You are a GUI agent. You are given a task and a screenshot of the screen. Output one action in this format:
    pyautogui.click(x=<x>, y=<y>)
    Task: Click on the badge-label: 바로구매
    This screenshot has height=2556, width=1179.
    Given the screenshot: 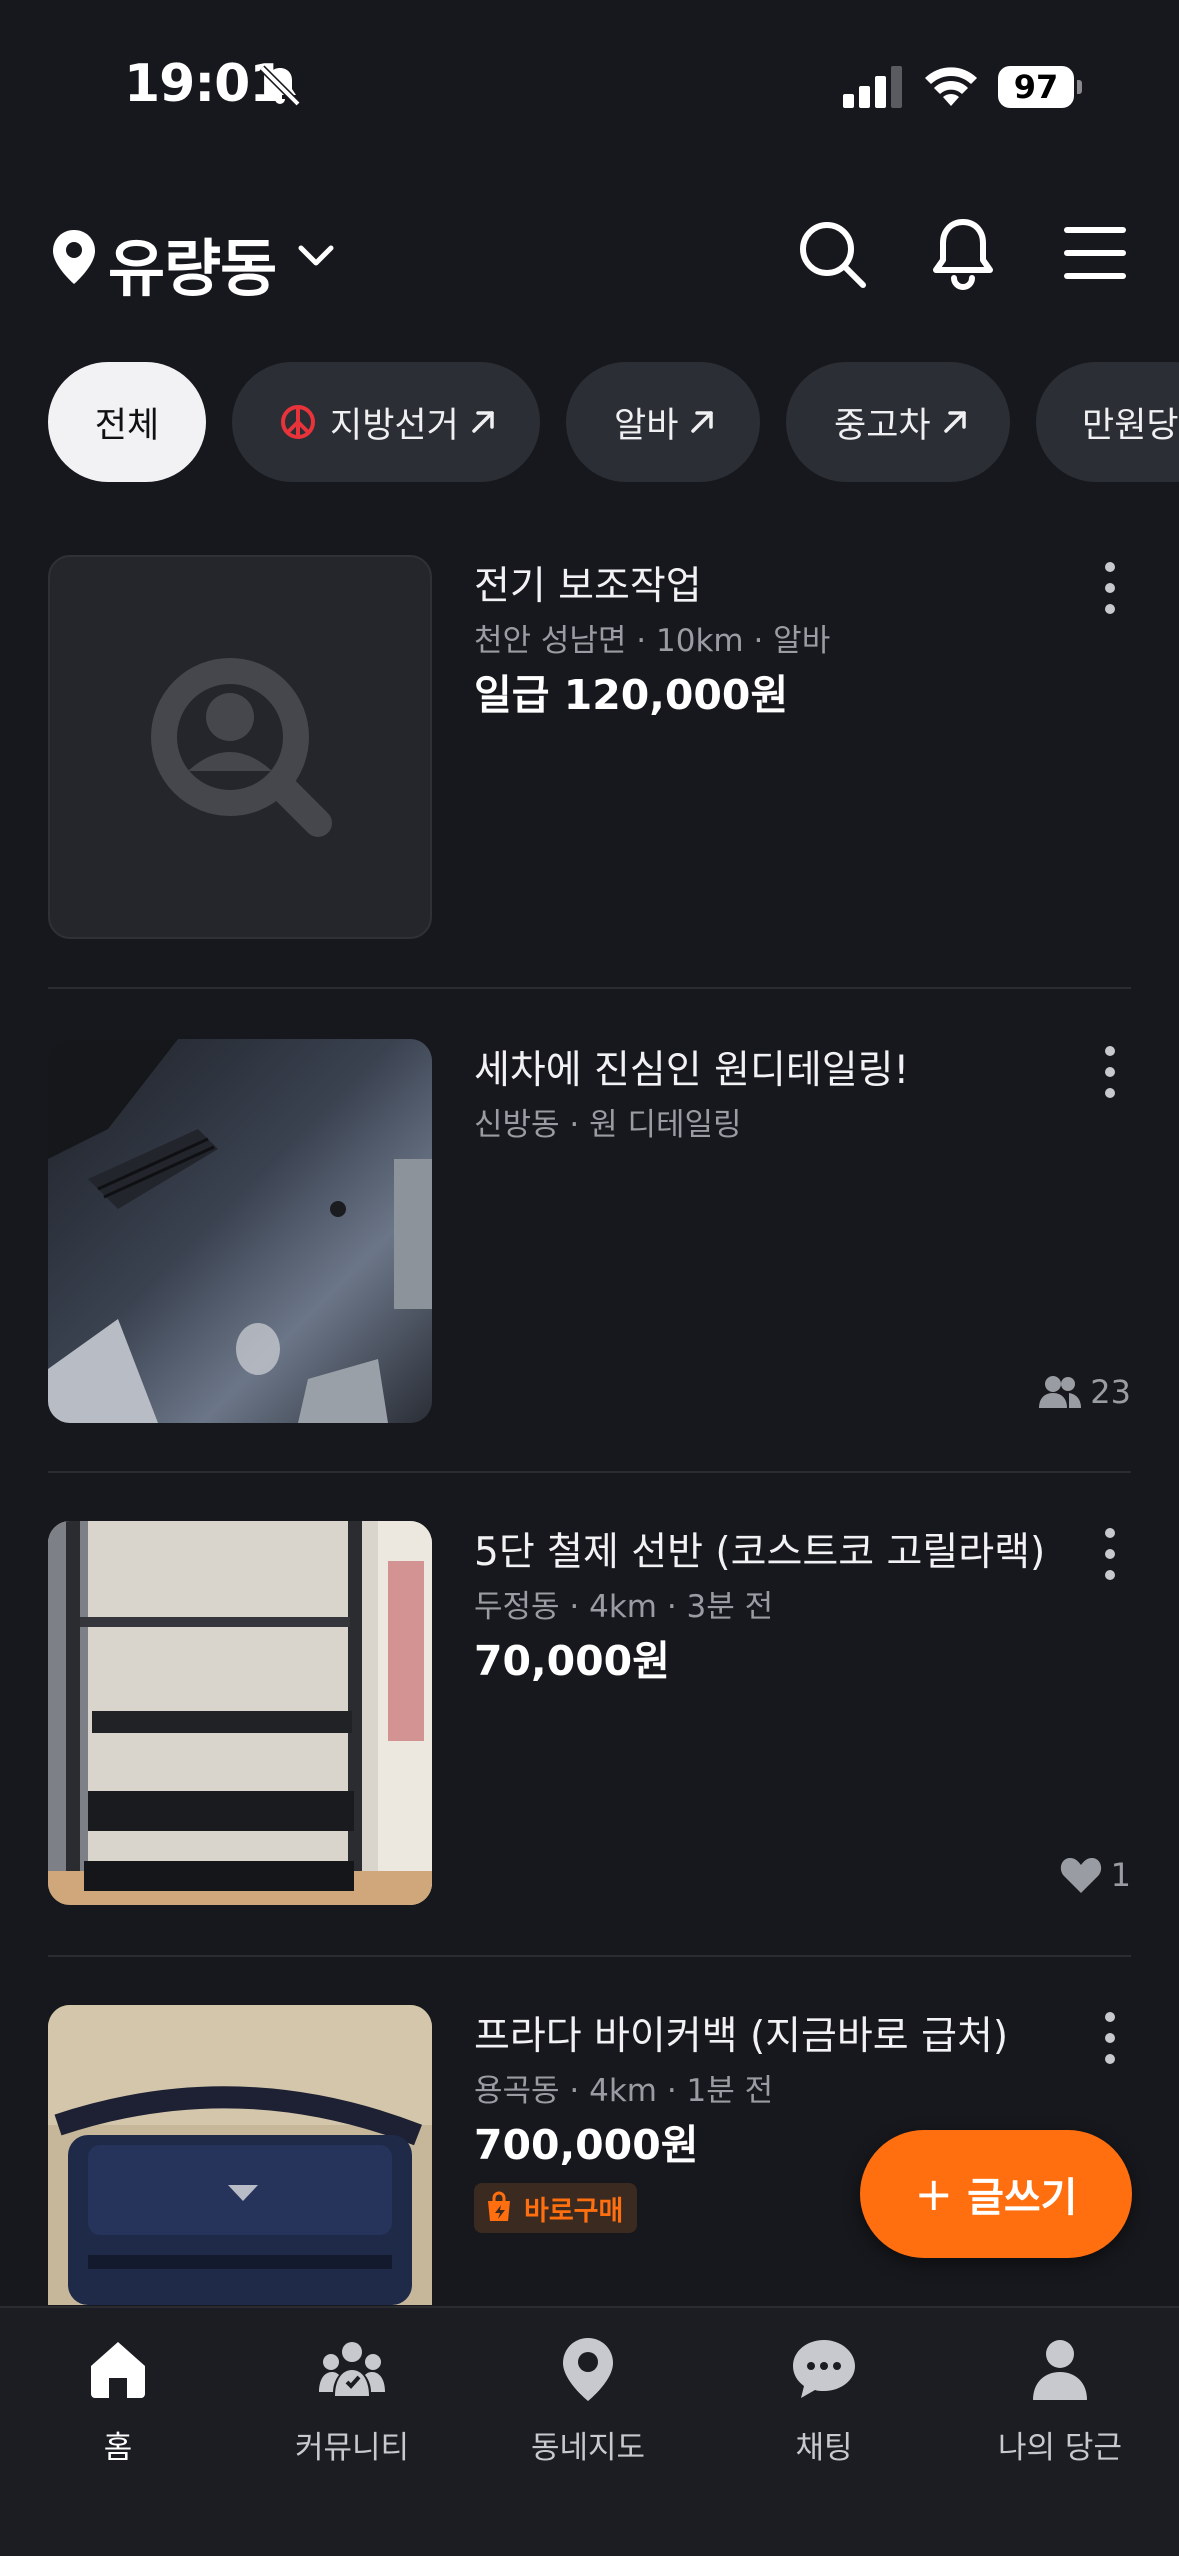 What is the action you would take?
    pyautogui.click(x=574, y=2211)
    